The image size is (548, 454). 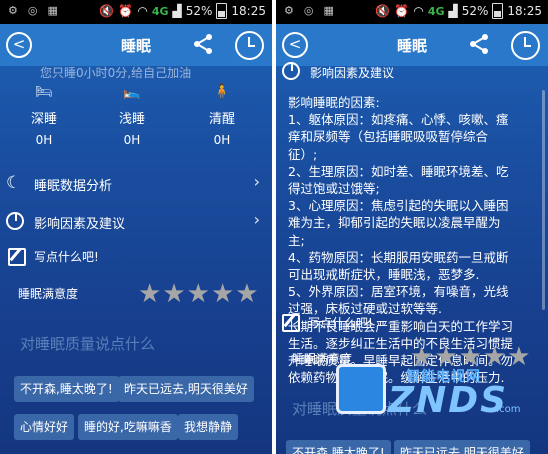 What do you see at coordinates (44, 92) in the screenshot?
I see `deep-sleep-bed-icon: 🛏` at bounding box center [44, 92].